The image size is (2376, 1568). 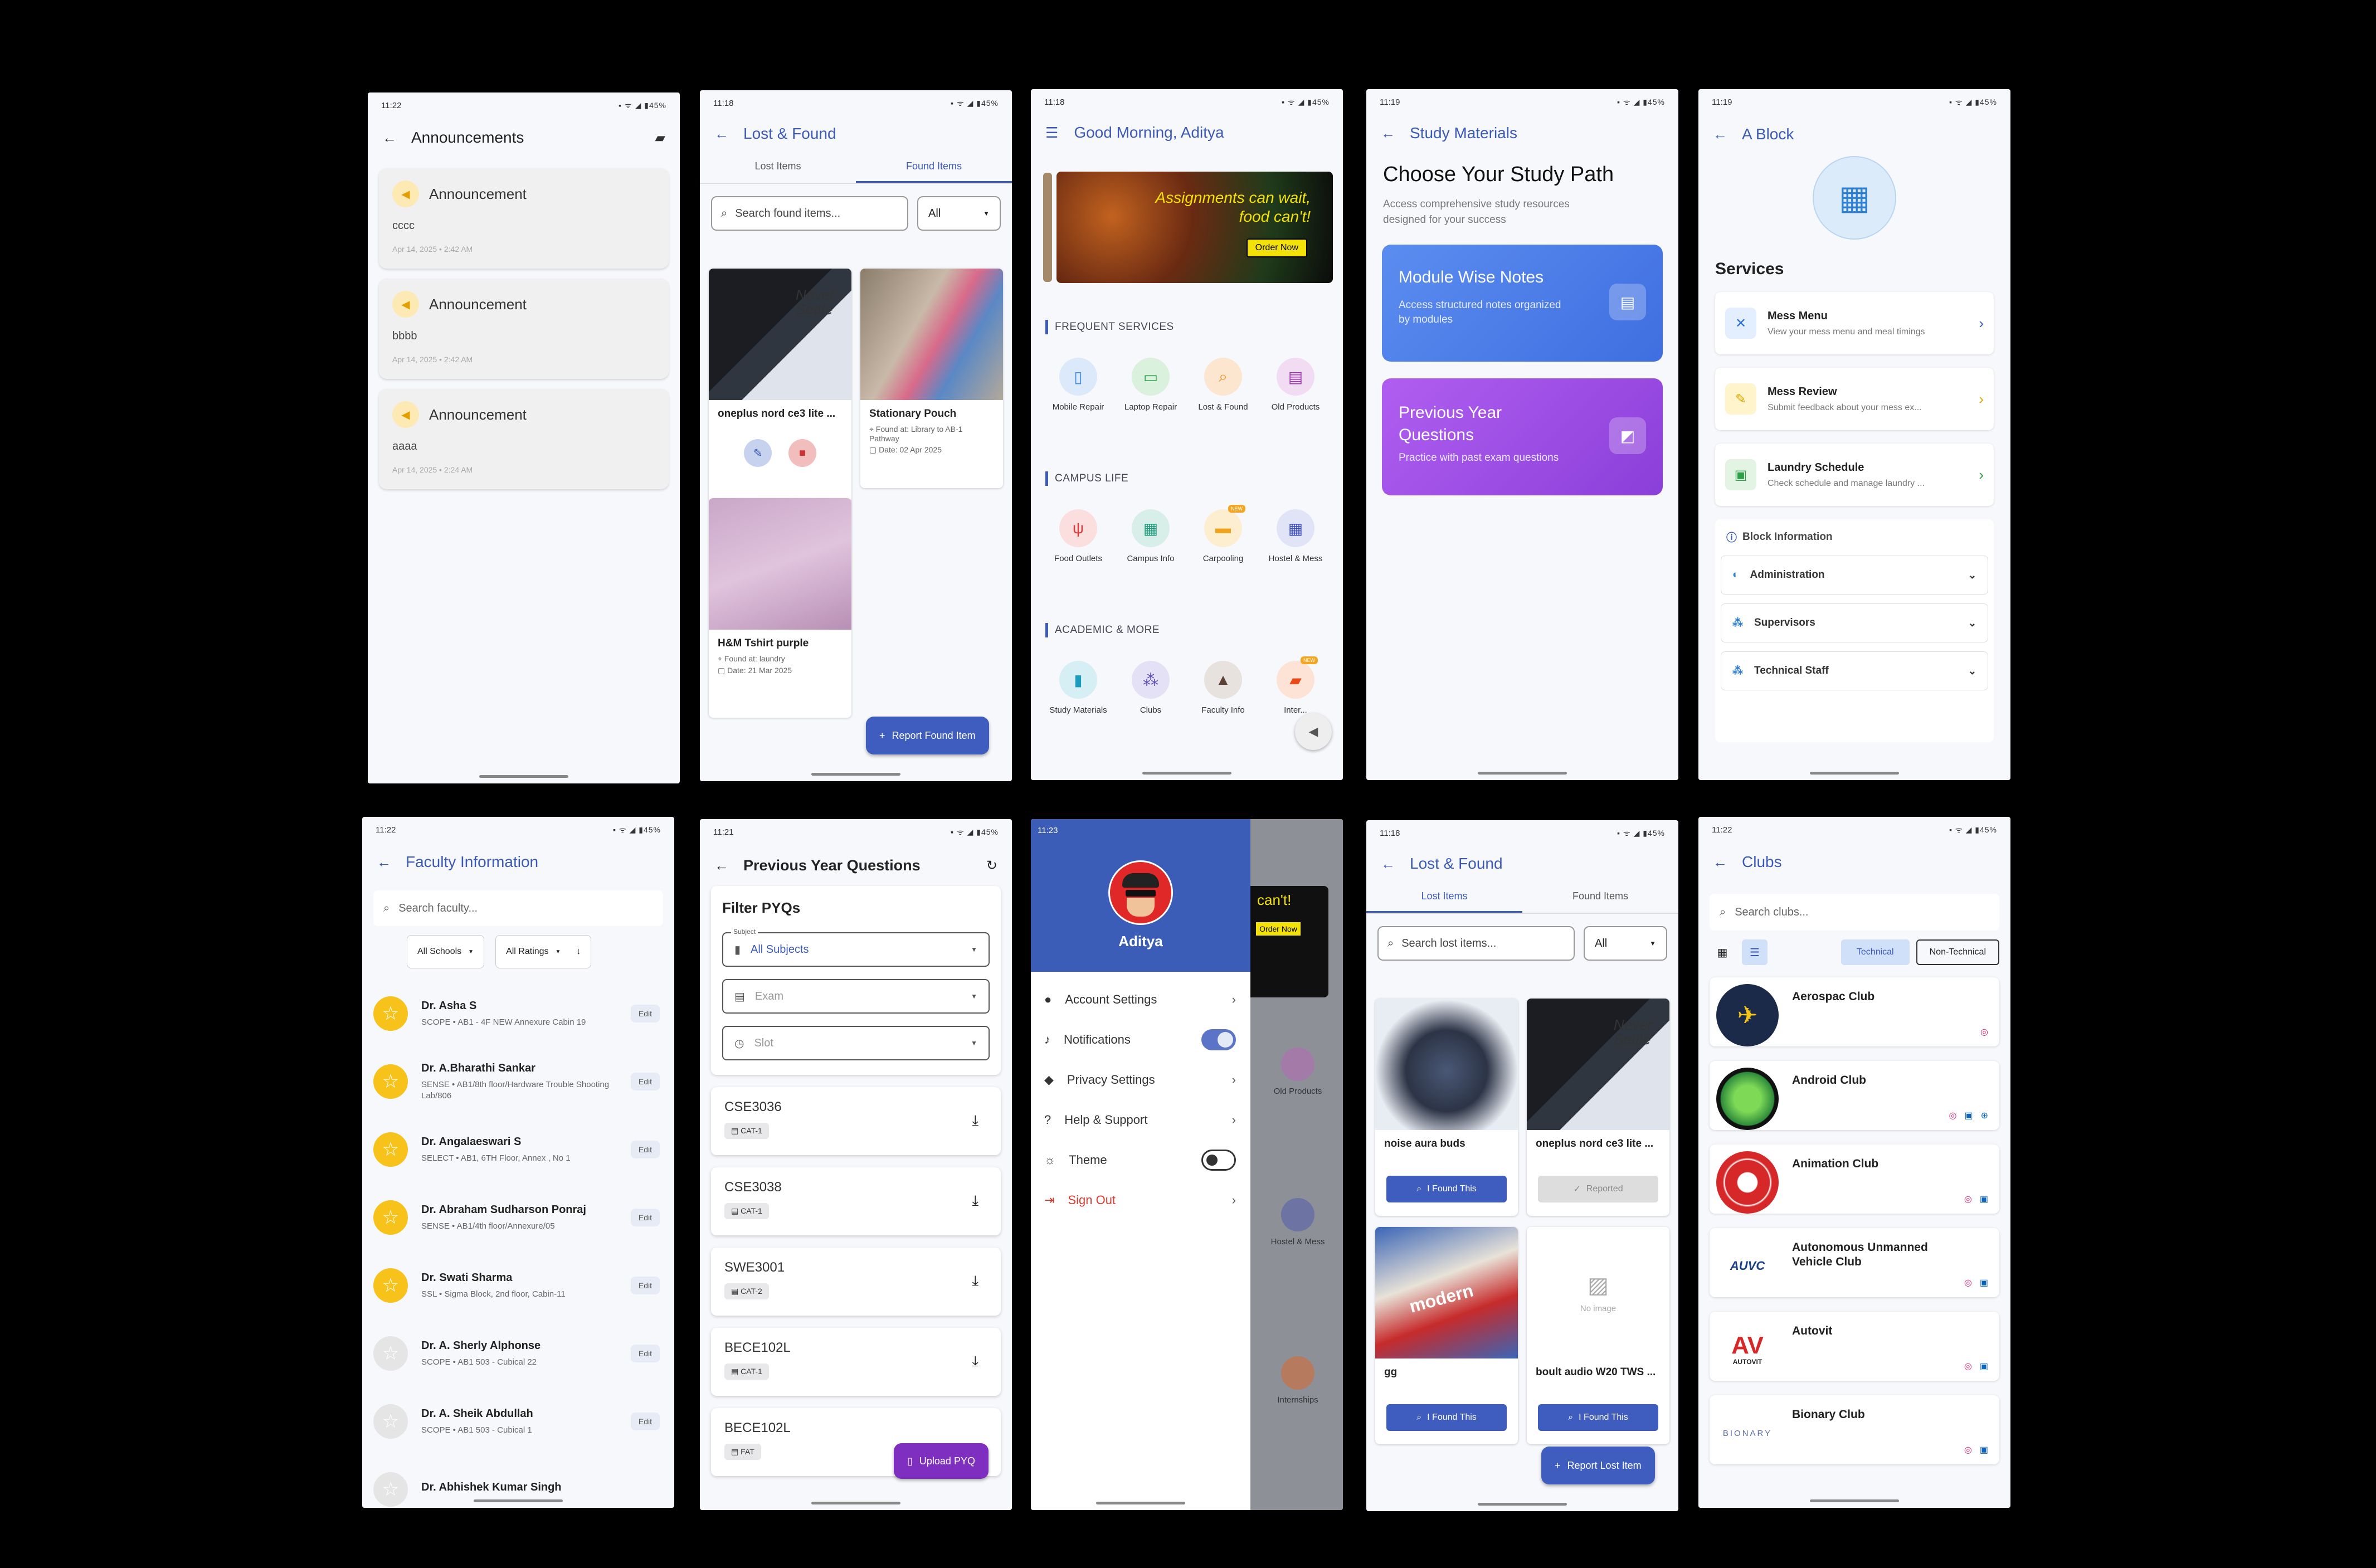 What do you see at coordinates (1854, 575) in the screenshot?
I see `accordion-administration: ◐ Administration ⌄` at bounding box center [1854, 575].